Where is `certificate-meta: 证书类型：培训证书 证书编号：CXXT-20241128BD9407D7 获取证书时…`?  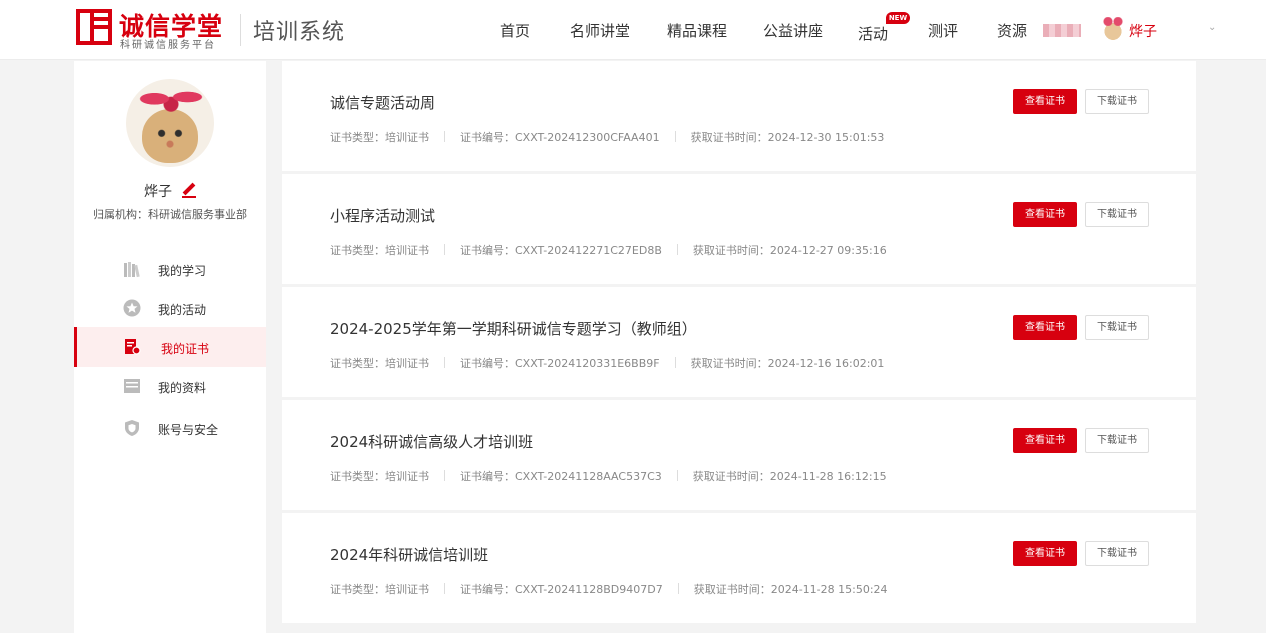
certificate-meta: 证书类型：培训证书 证书编号：CXXT-20241128BD9407D7 获取证书时… is located at coordinates (609, 589).